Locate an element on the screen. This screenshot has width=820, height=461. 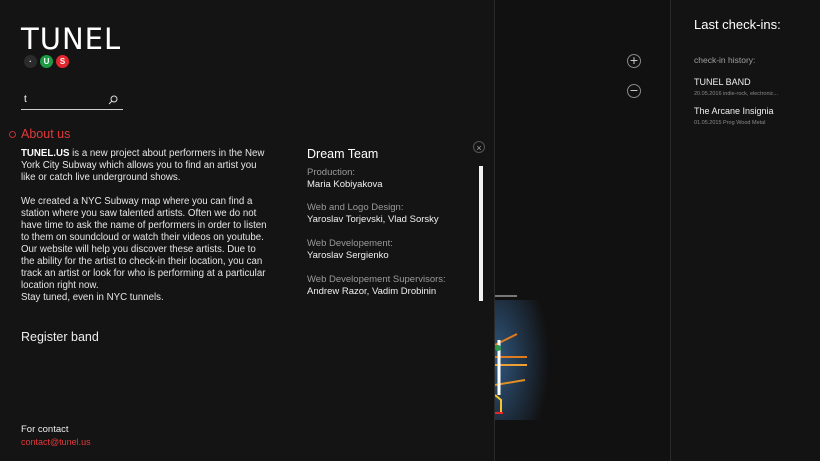
team-member-names: Andrew Razor, Vadim Drobinin is located at coordinates (372, 291).